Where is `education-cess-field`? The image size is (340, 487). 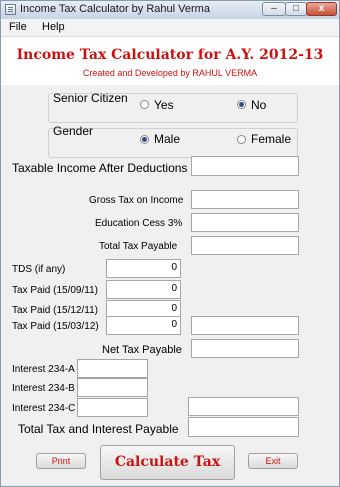 education-cess-field is located at coordinates (245, 222).